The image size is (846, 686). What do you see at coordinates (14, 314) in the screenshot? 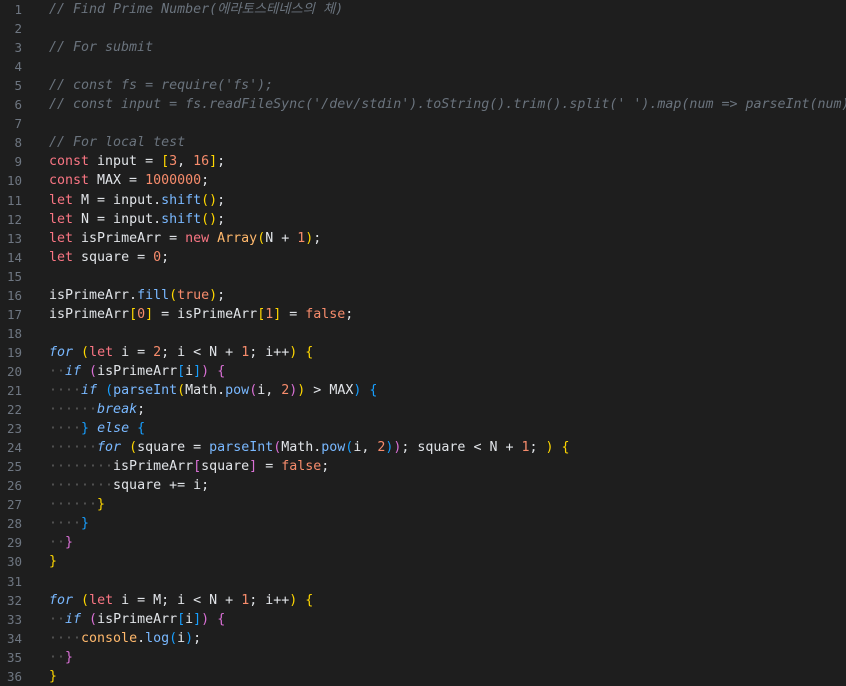
I see `line-number: 17` at bounding box center [14, 314].